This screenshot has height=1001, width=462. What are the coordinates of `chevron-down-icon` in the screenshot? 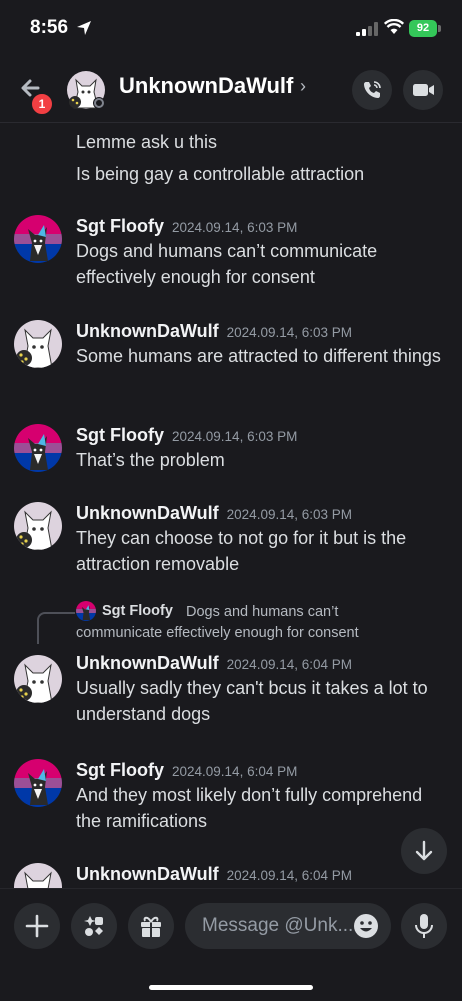 It's located at (424, 850).